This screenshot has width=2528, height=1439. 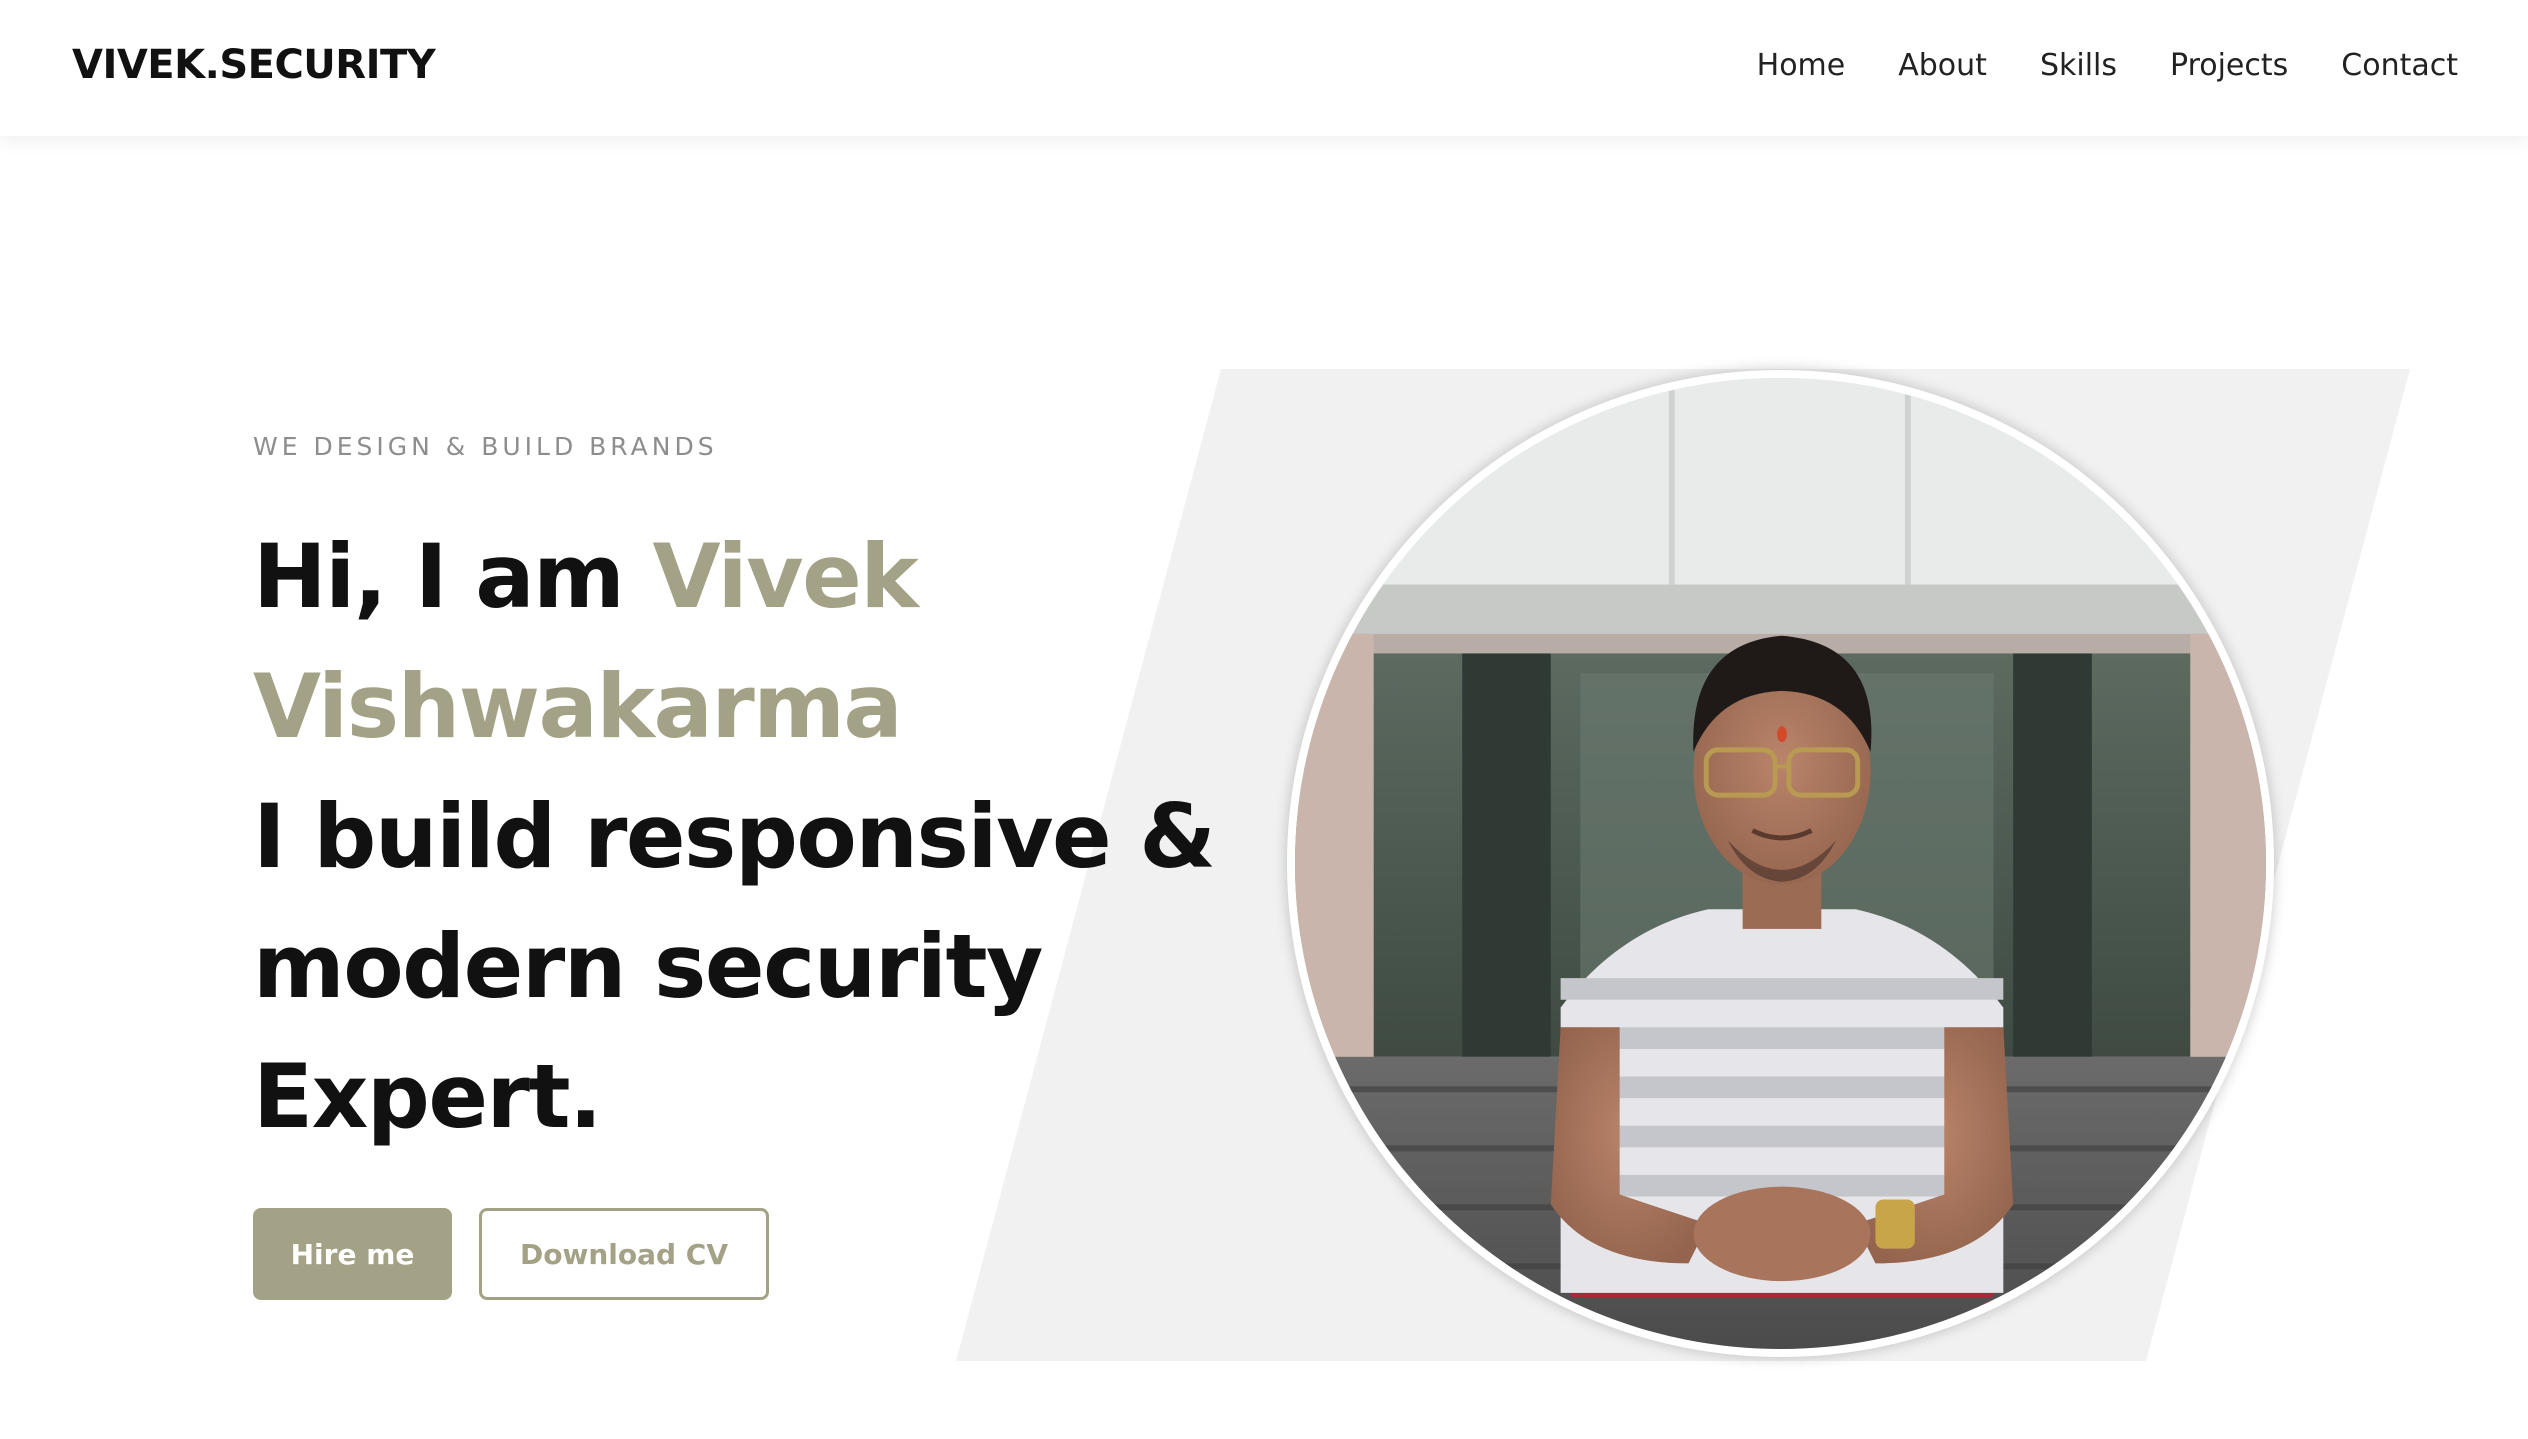 What do you see at coordinates (2399, 65) in the screenshot?
I see `nav-contact: Contact` at bounding box center [2399, 65].